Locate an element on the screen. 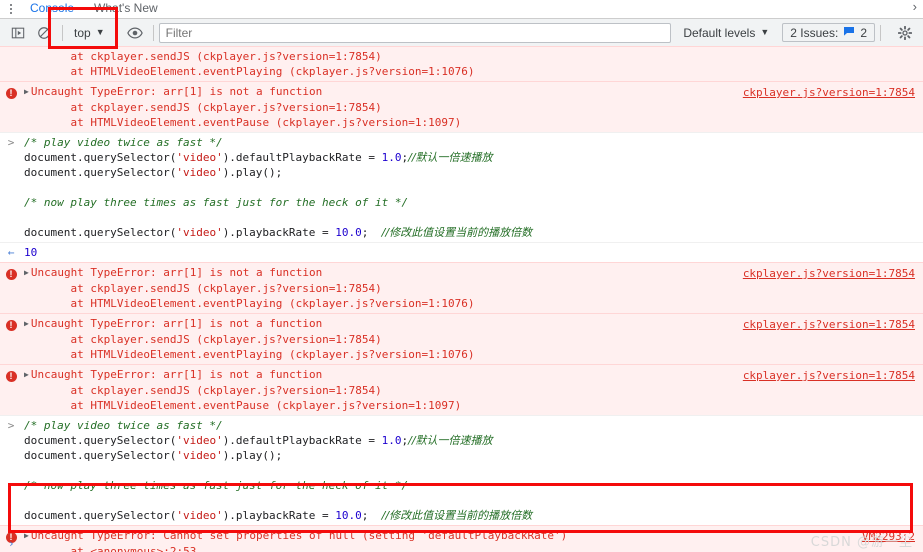  console-prompt-arrow-icon: › is located at coordinates (11, 543).